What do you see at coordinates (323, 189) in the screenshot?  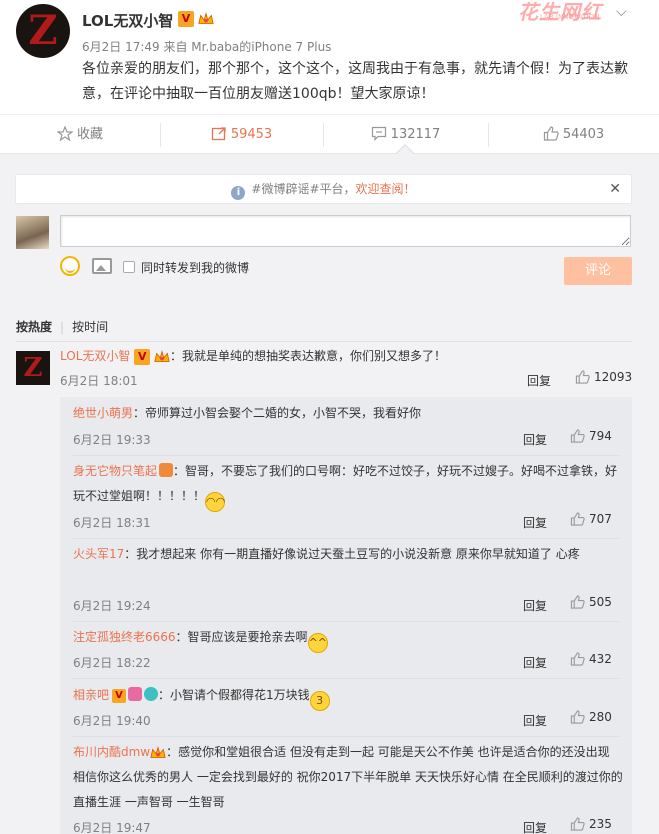 I see `rumor-notice: i #微博辟谣#平台，欢迎查阅！ ✕` at bounding box center [323, 189].